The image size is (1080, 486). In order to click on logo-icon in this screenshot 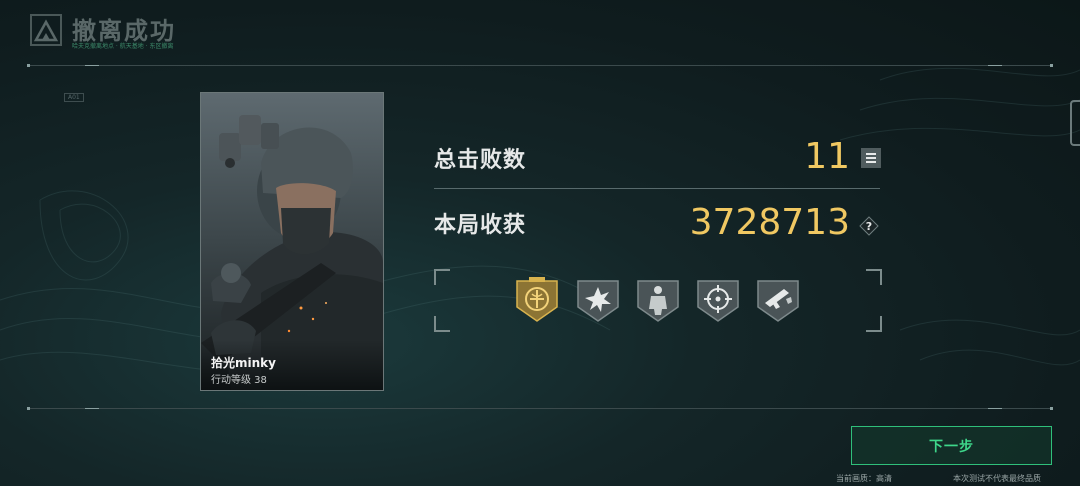, I will do `click(46, 30)`.